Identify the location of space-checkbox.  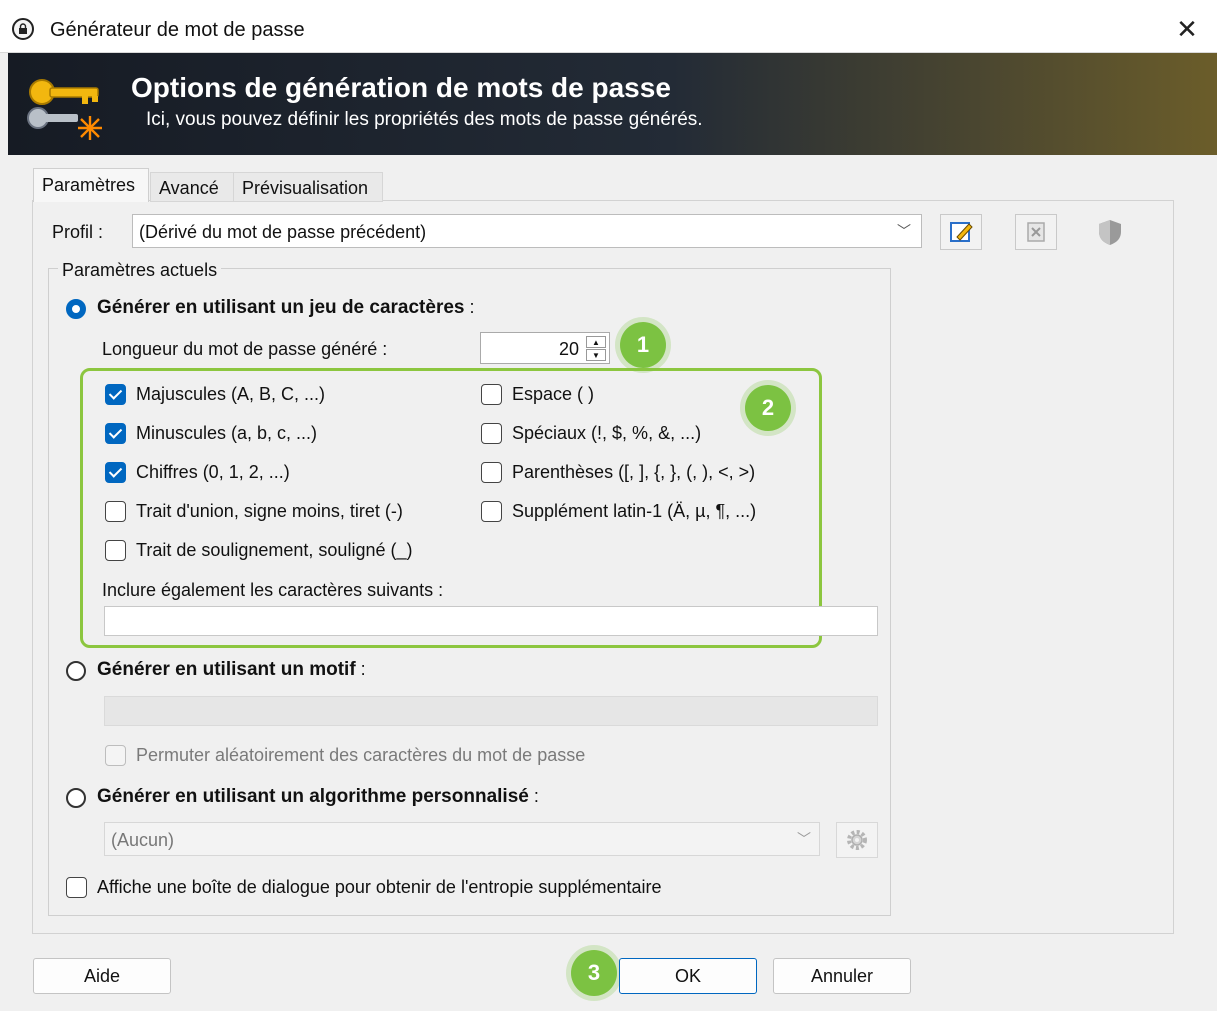
(491, 394).